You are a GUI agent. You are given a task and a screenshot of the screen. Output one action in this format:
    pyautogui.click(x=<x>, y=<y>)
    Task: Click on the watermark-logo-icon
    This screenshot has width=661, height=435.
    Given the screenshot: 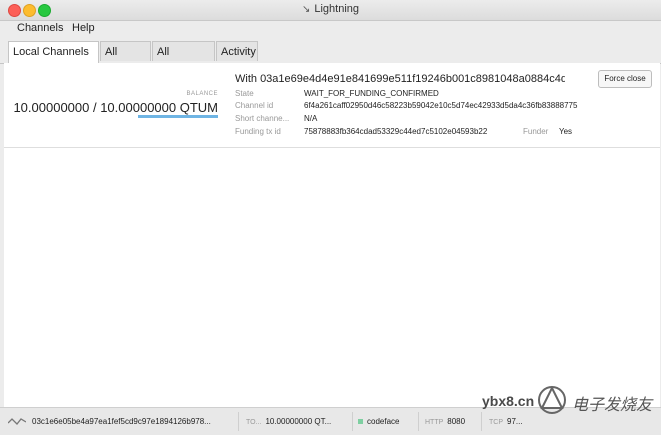 What is the action you would take?
    pyautogui.click(x=552, y=399)
    